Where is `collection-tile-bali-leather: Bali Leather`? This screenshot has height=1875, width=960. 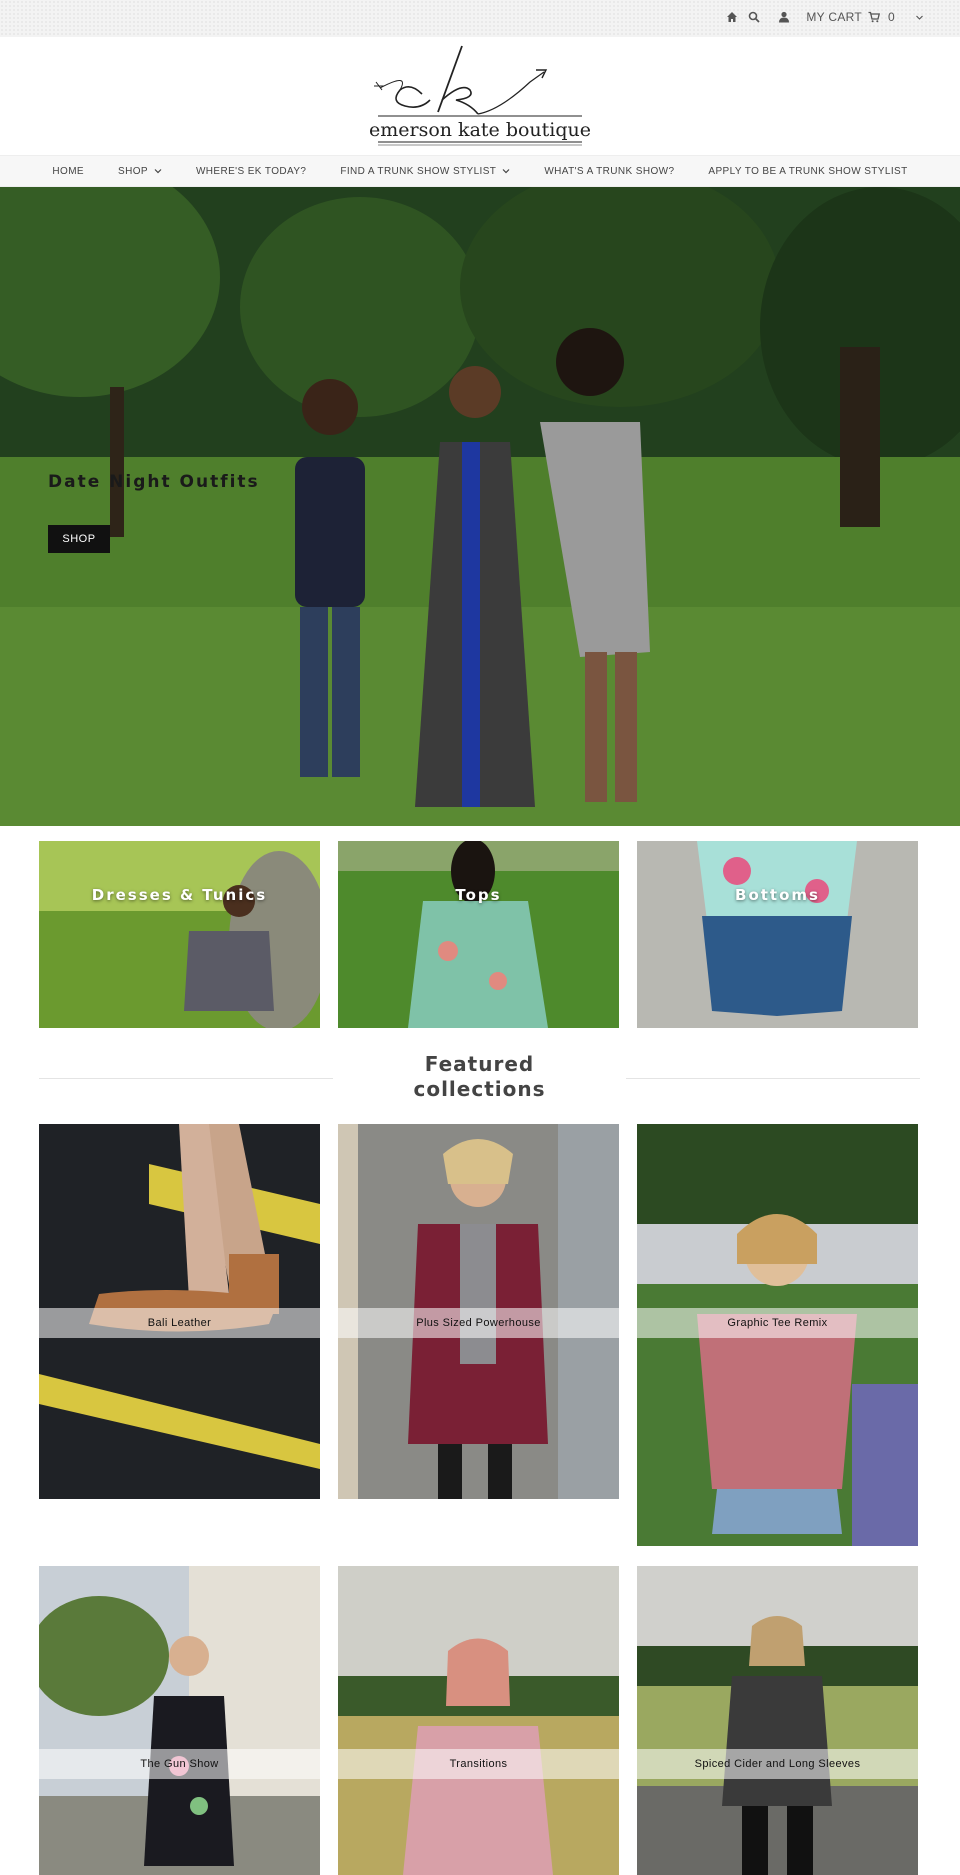
collection-tile-bali-leather: Bali Leather is located at coordinates (179, 1311).